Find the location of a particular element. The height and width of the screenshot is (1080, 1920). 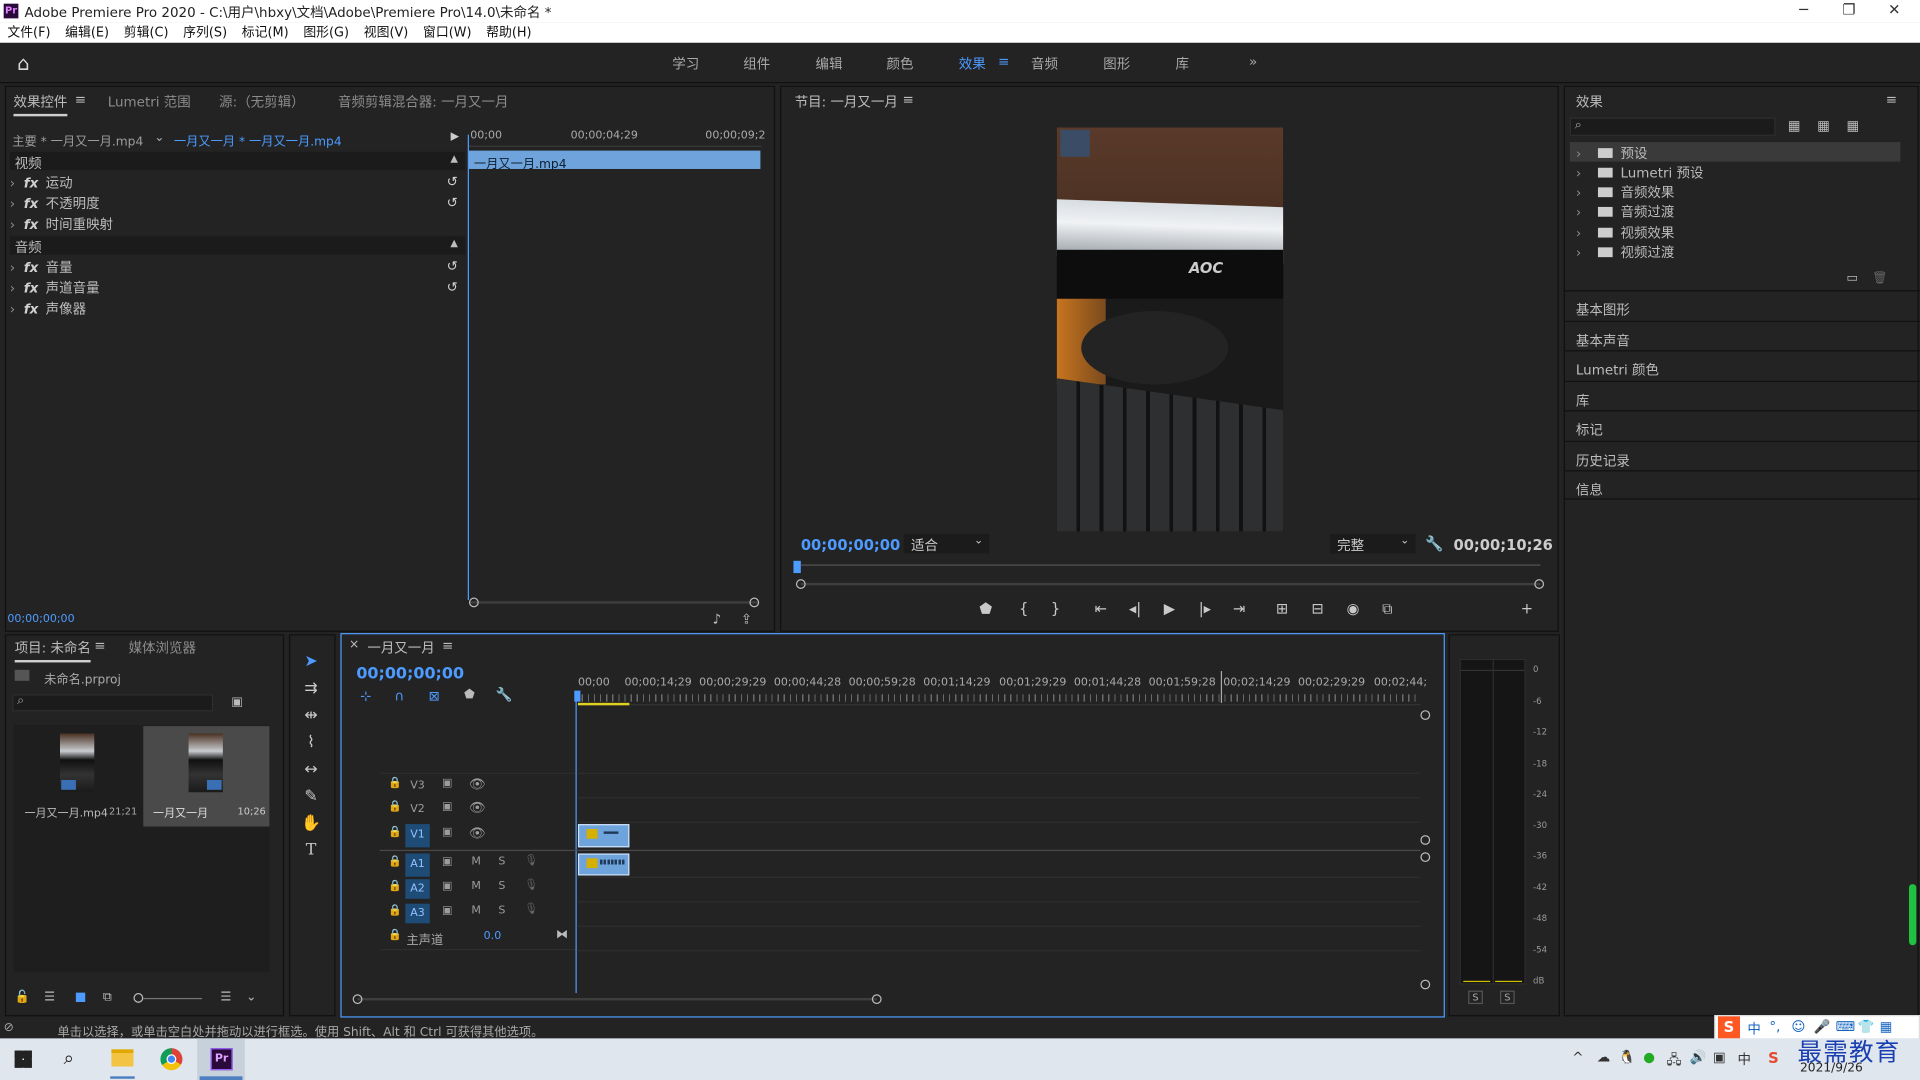

v-scroll-handle-top is located at coordinates (1425, 715).